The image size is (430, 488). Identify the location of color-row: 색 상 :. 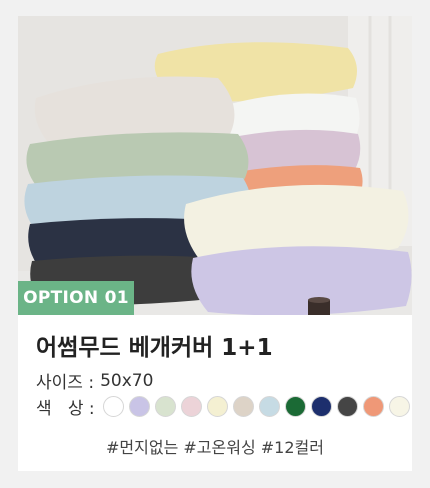
(223, 406).